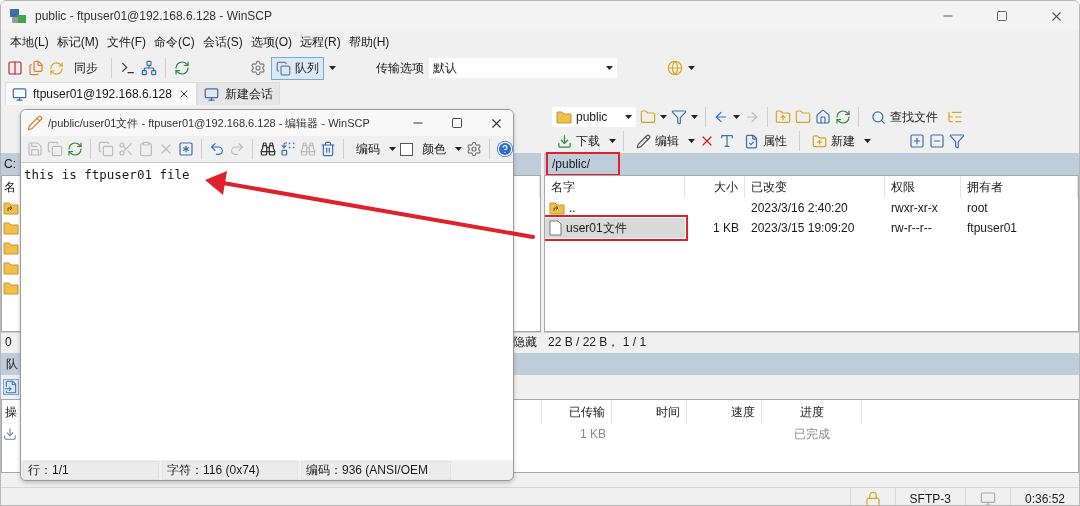  I want to click on app-icon, so click(18, 16).